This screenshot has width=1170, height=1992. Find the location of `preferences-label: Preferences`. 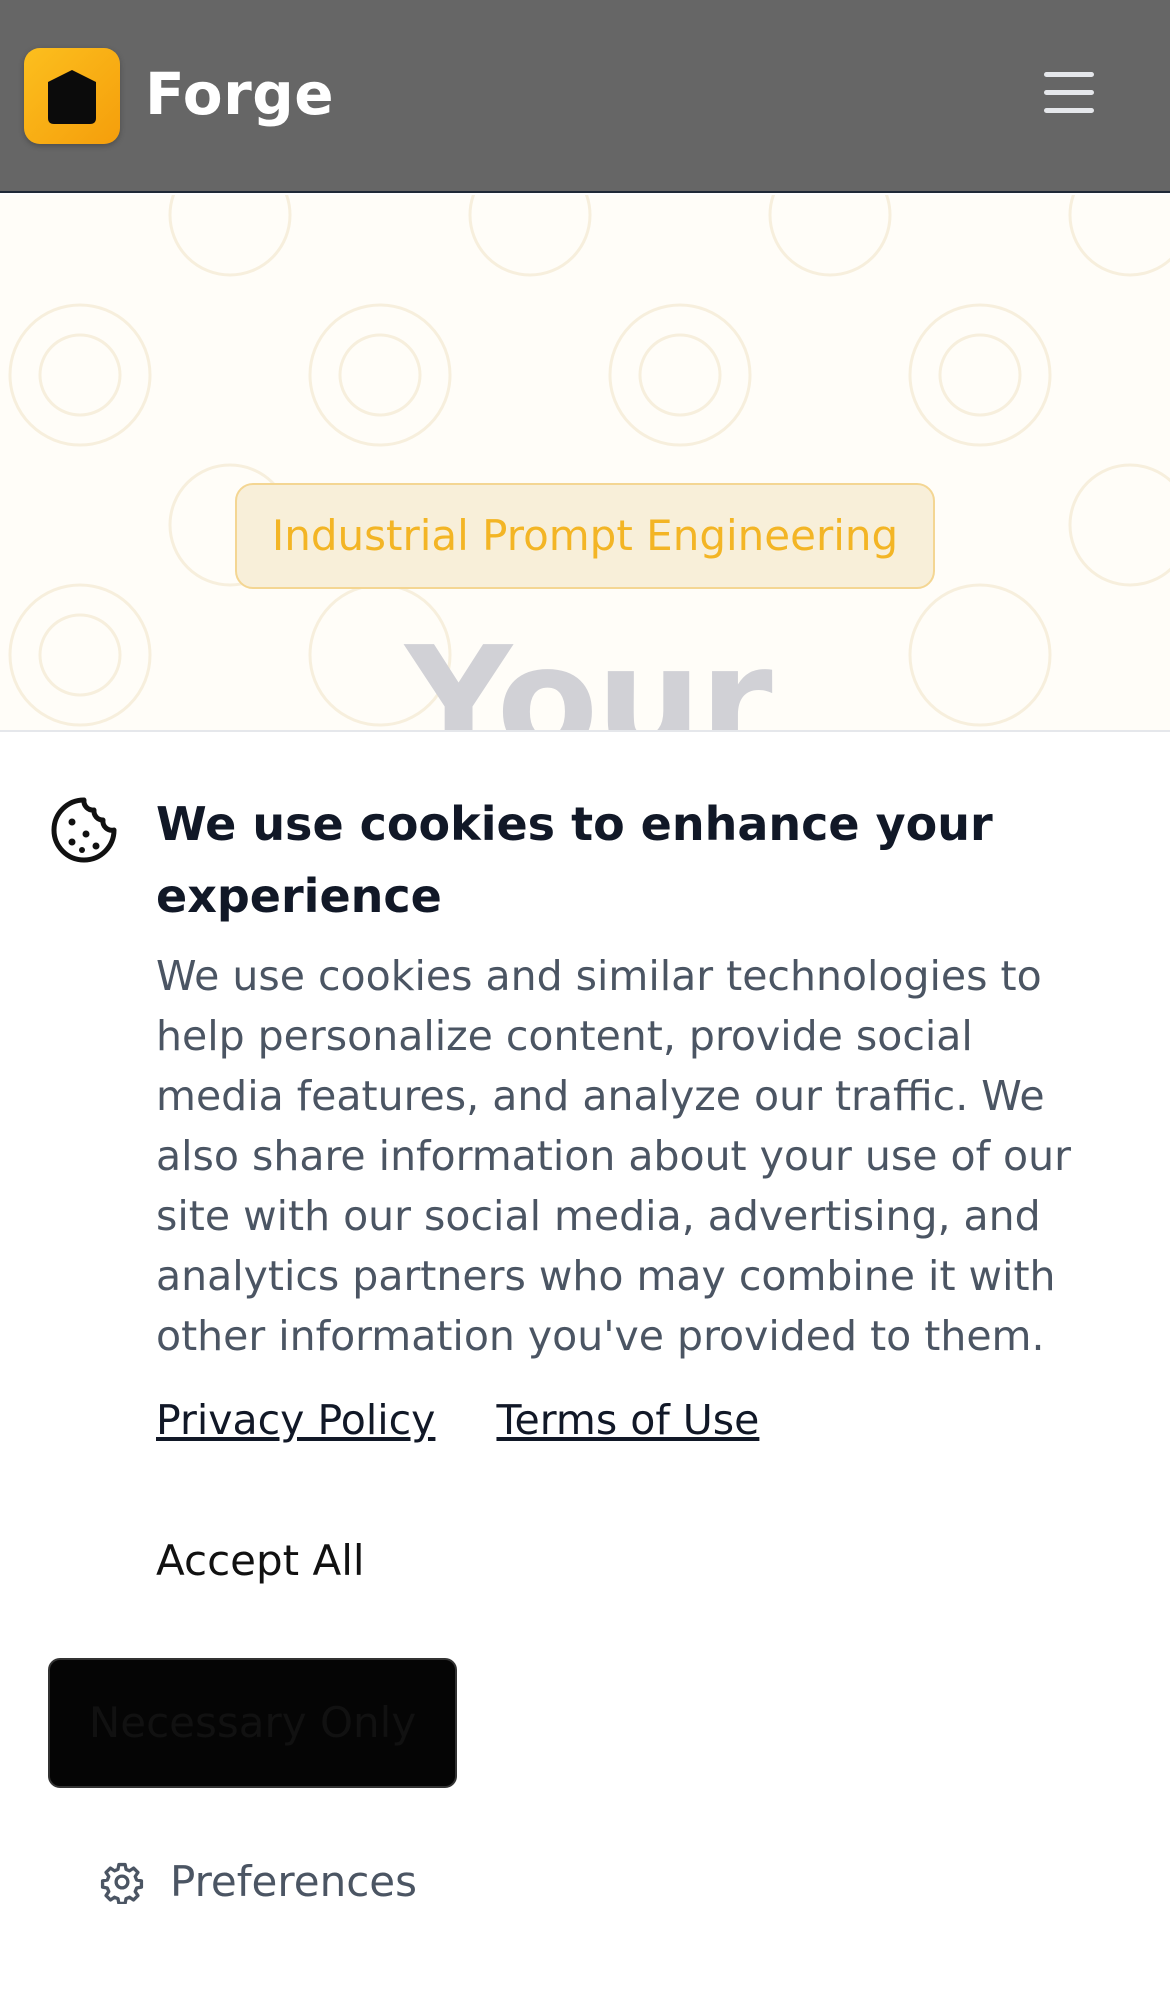

preferences-label: Preferences is located at coordinates (294, 1881).